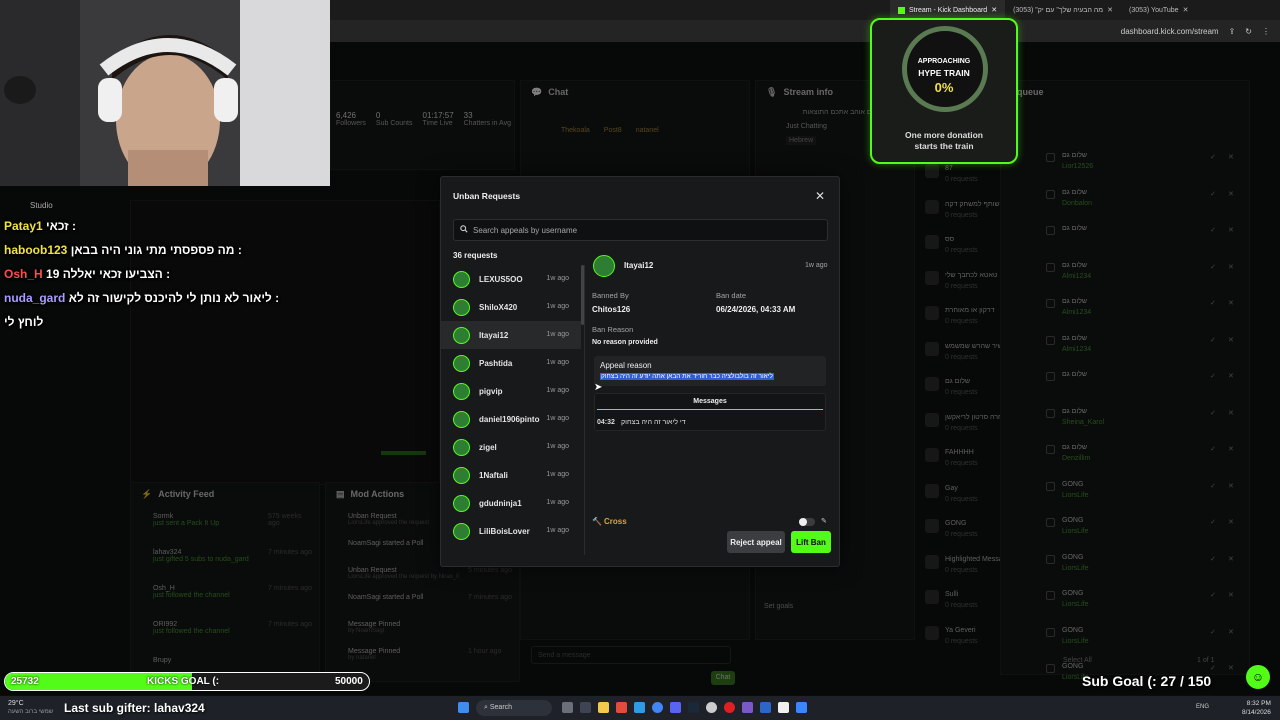 This screenshot has width=1280, height=720. Describe the element at coordinates (638, 265) in the screenshot. I see `detail-username: Itayai12` at that location.